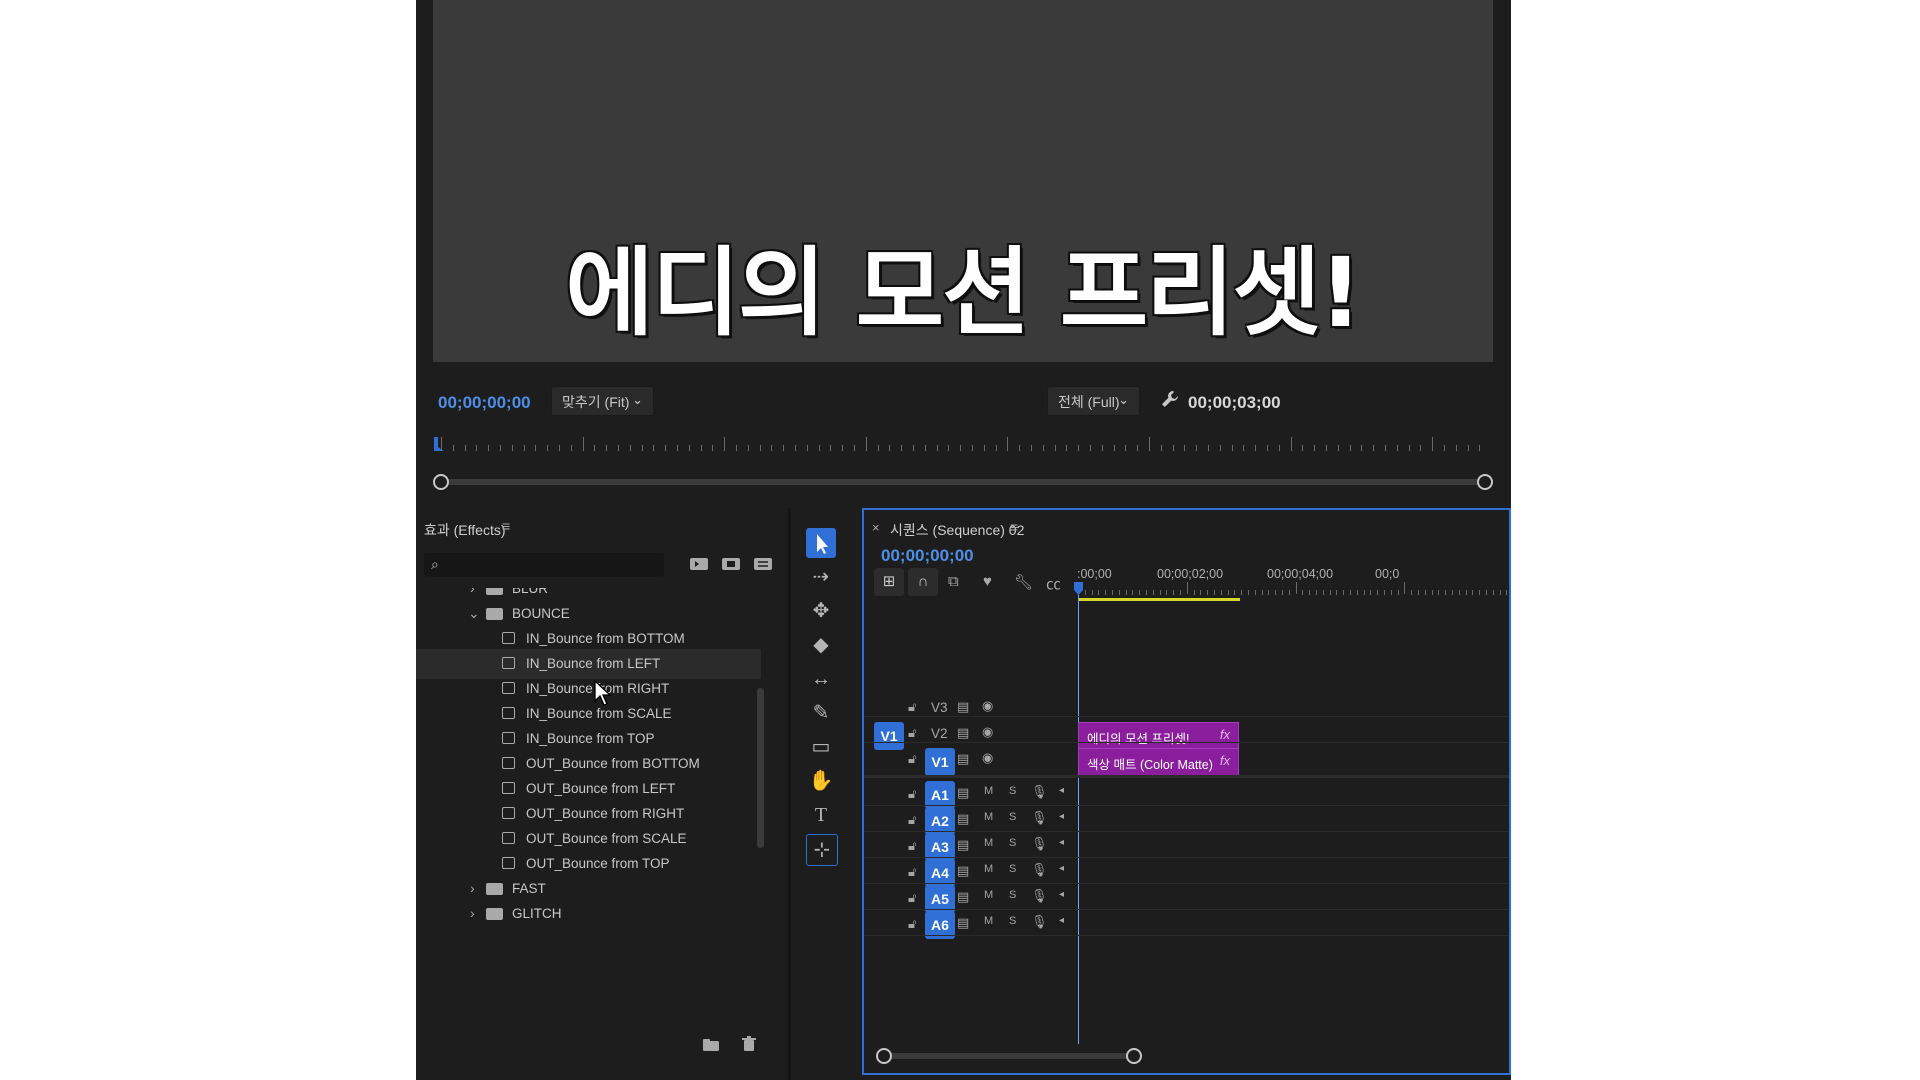 The width and height of the screenshot is (1920, 1080). I want to click on timeline-settings-wrench-icon: 🔧︎, so click(1023, 582).